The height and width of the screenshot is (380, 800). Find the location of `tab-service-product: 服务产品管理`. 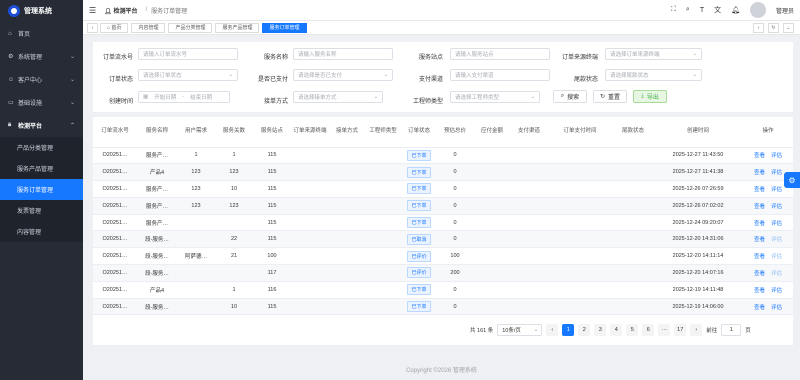

tab-service-product: 服务产品管理 is located at coordinates (237, 27).